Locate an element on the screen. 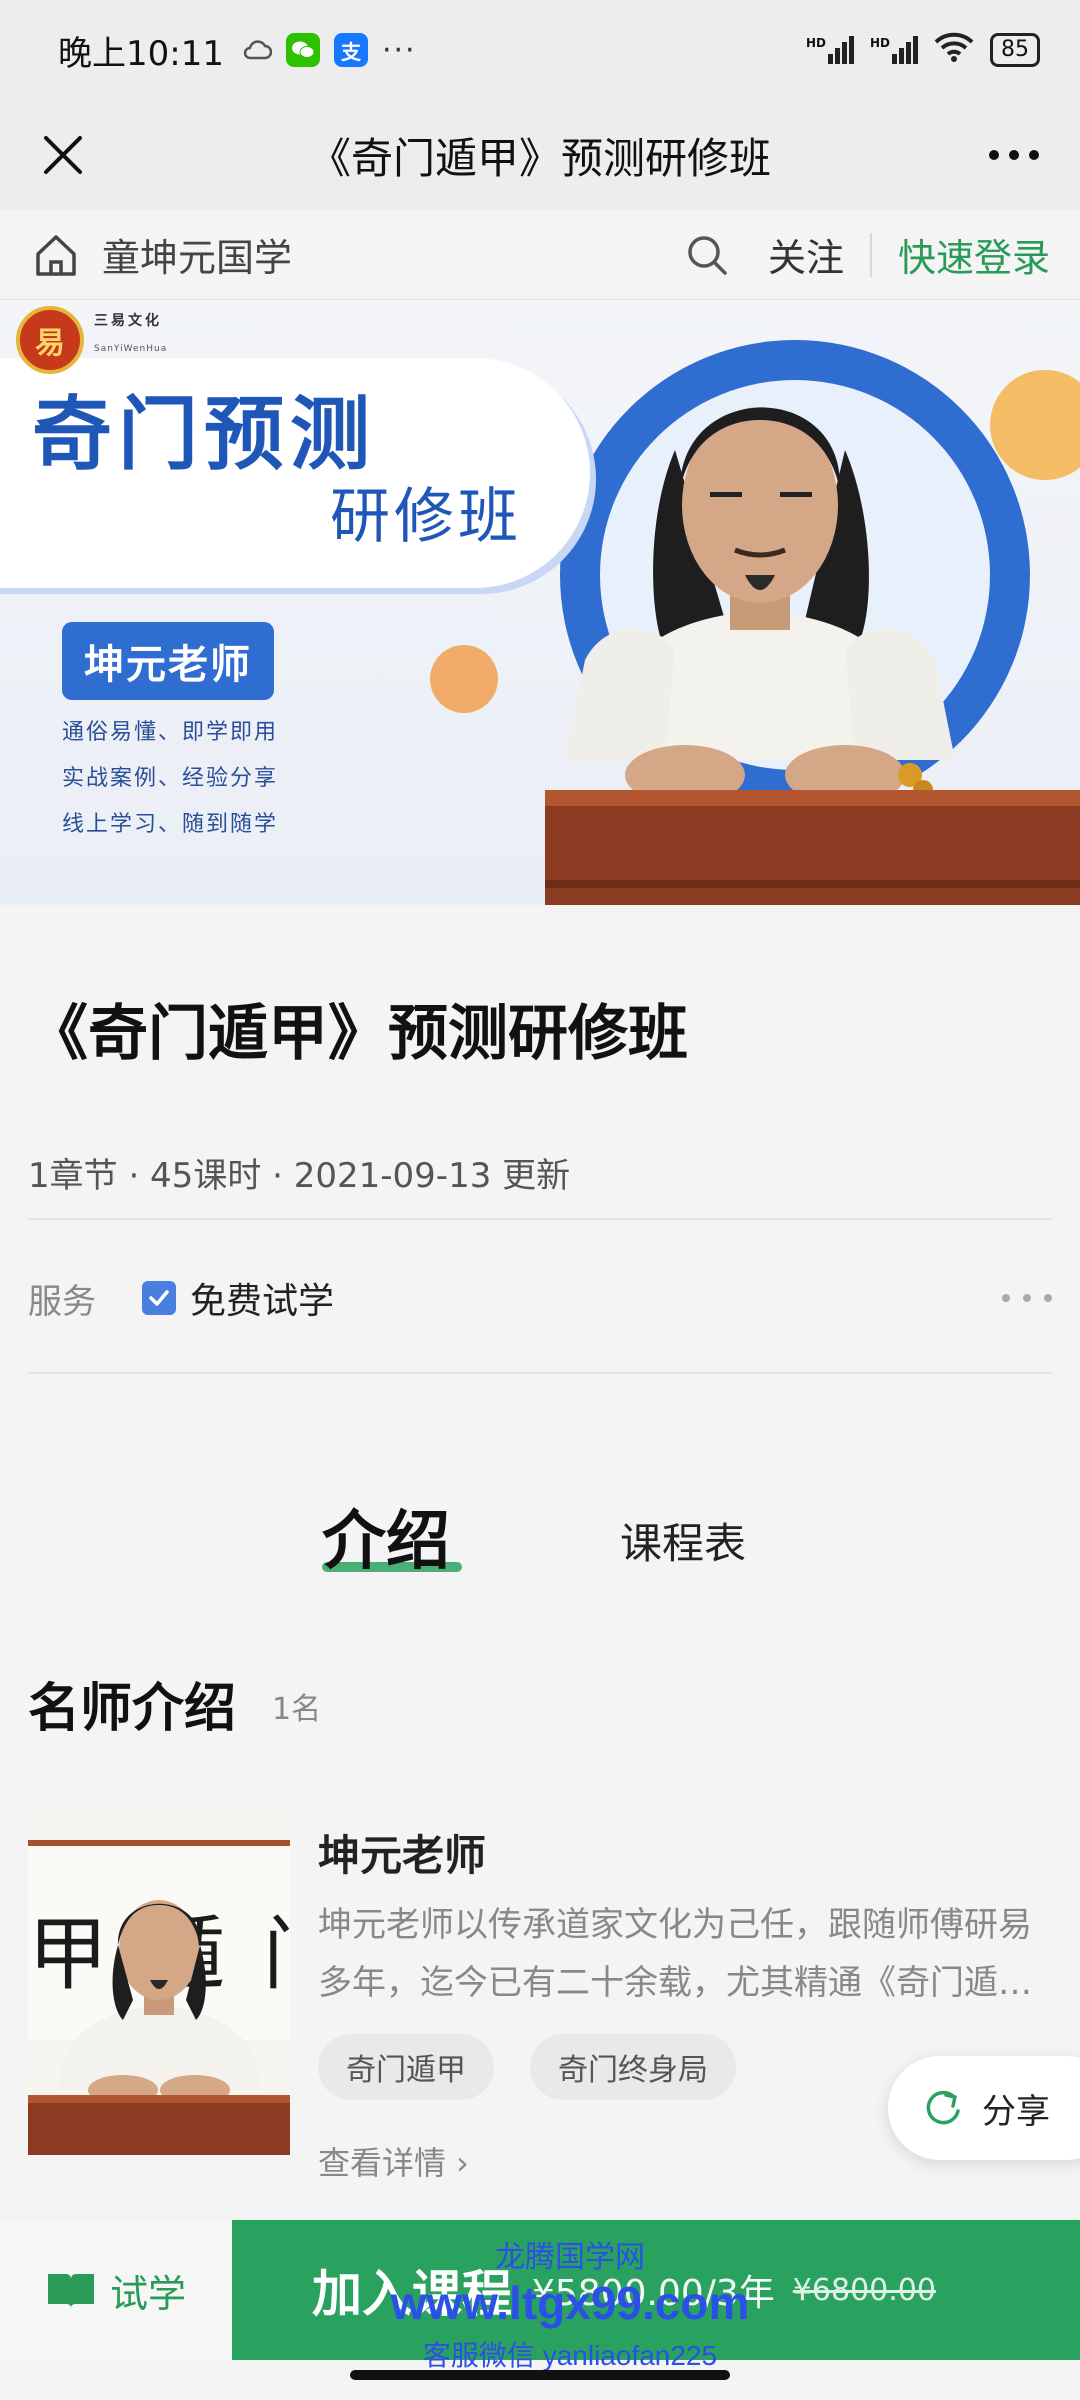 The height and width of the screenshot is (2400, 1080). close-icon is located at coordinates (63, 155).